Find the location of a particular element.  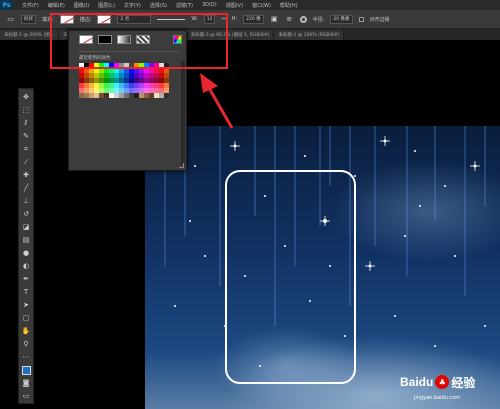

shape-tool-icon: ▢ is located at coordinates (26, 318).